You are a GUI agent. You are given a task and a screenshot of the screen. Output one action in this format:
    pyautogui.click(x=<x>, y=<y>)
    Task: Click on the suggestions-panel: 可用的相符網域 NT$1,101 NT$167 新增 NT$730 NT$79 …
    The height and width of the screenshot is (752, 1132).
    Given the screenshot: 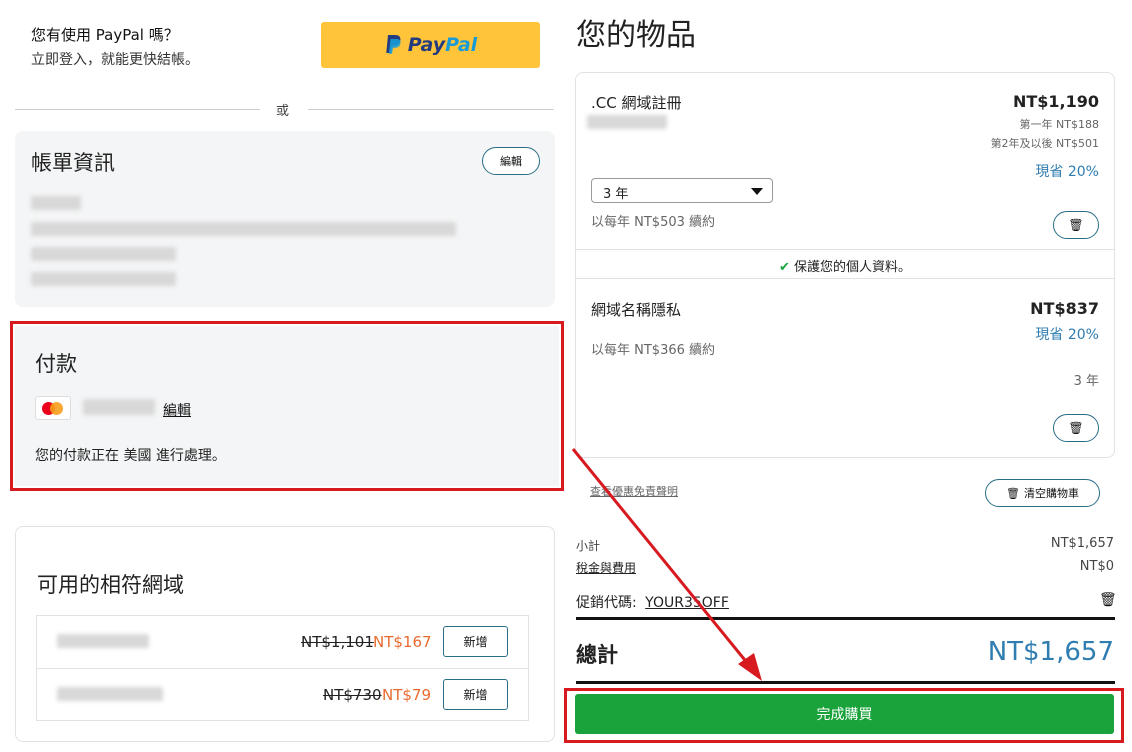 What is the action you would take?
    pyautogui.click(x=285, y=634)
    